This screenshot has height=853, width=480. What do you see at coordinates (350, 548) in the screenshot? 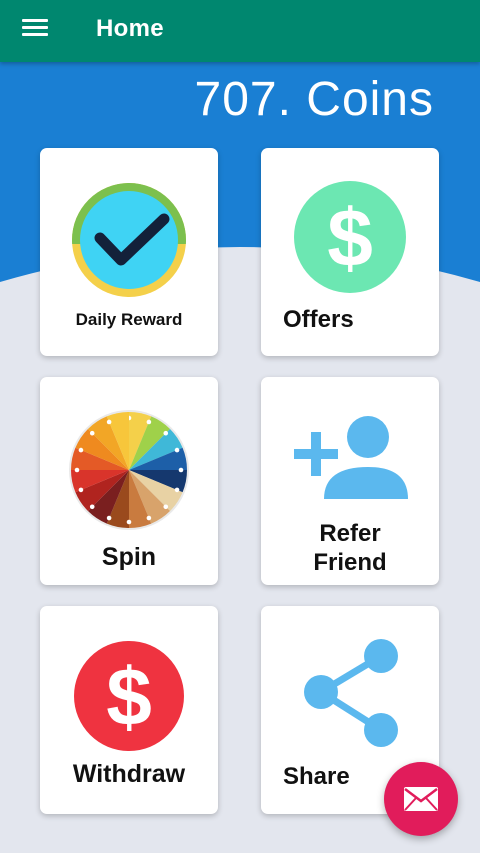
I see `refer-friend-label: Refer Friend` at bounding box center [350, 548].